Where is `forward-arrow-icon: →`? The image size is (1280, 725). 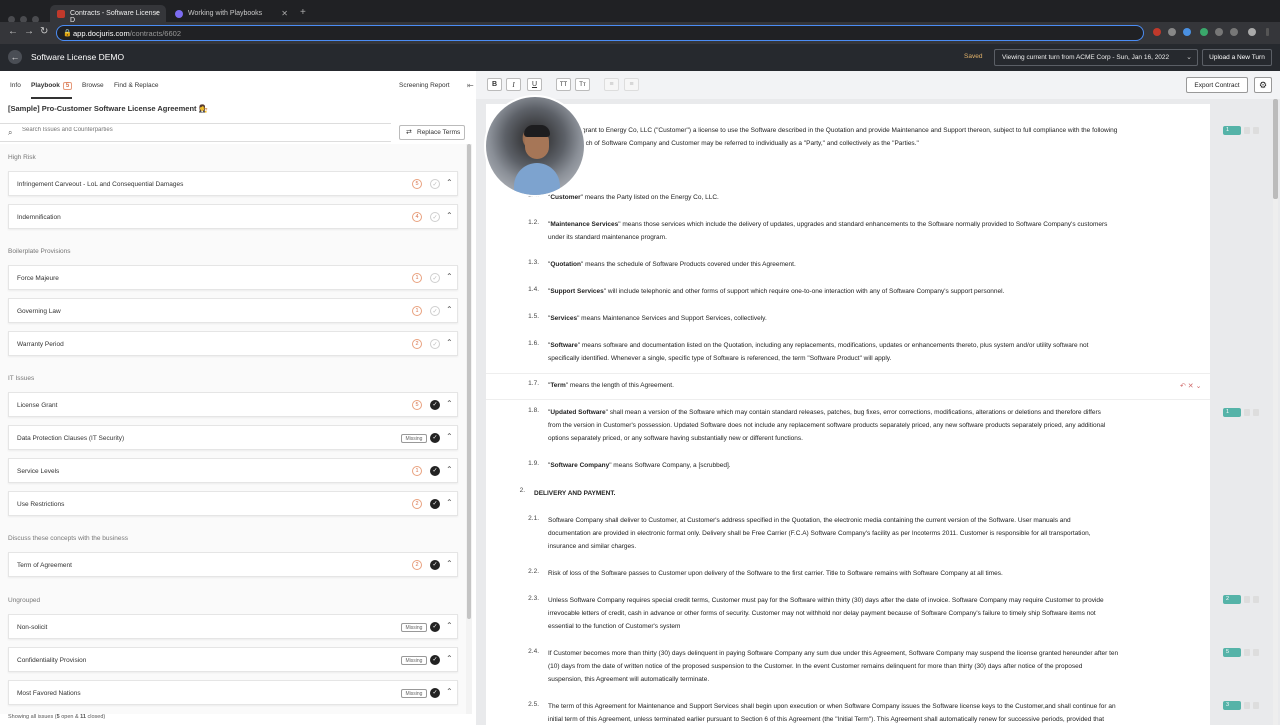
forward-arrow-icon: → is located at coordinates (29, 31).